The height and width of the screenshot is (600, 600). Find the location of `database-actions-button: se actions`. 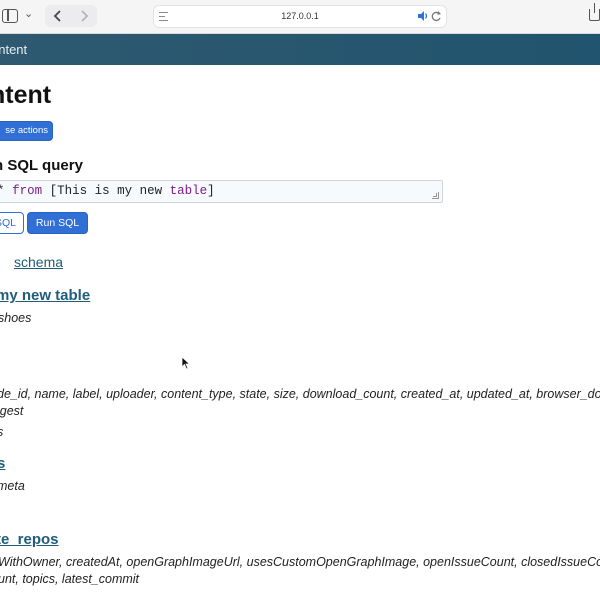

database-actions-button: se actions is located at coordinates (26, 131).